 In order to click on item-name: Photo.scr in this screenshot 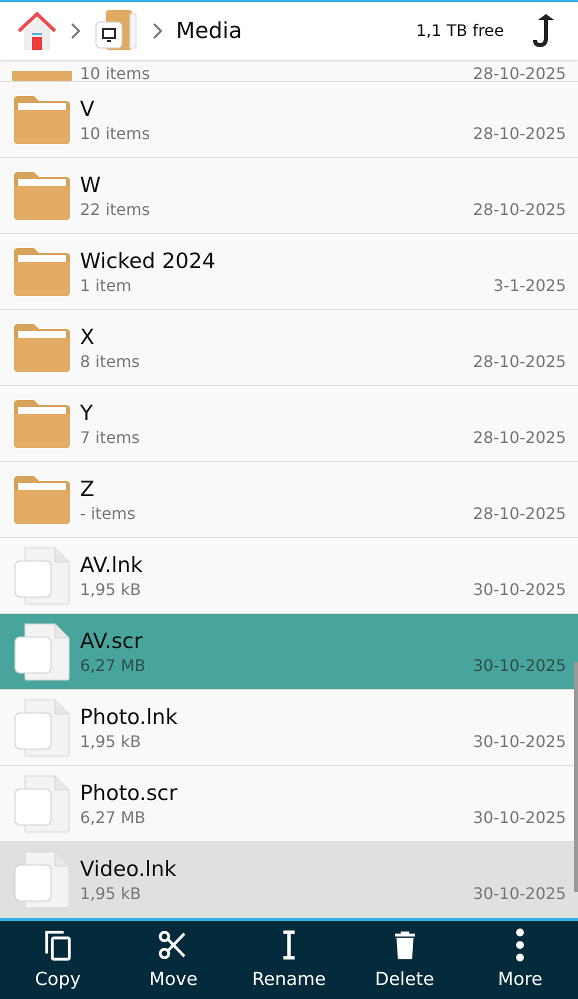, I will do `click(129, 793)`.